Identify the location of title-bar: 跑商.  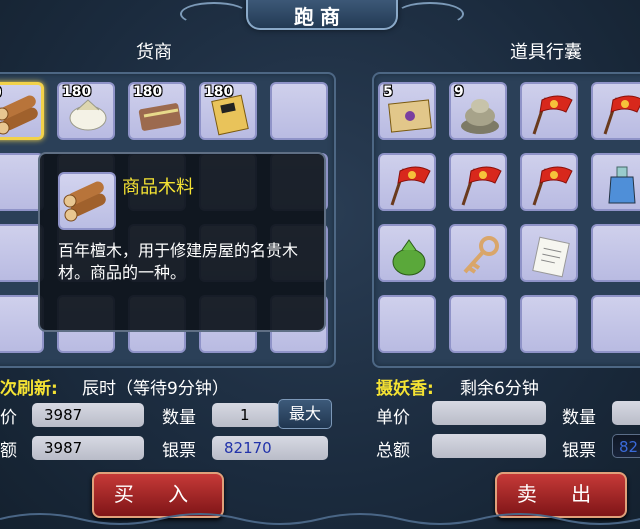
(320, 15).